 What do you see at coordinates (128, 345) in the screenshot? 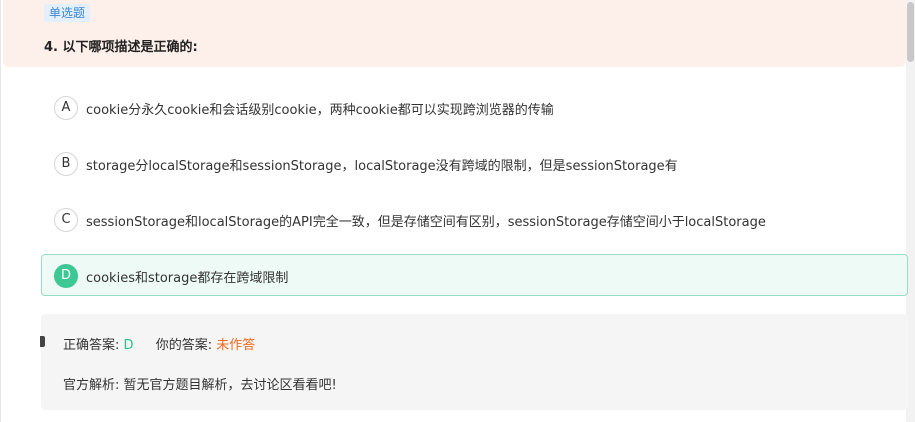
I see `correct-answer-value: D` at bounding box center [128, 345].